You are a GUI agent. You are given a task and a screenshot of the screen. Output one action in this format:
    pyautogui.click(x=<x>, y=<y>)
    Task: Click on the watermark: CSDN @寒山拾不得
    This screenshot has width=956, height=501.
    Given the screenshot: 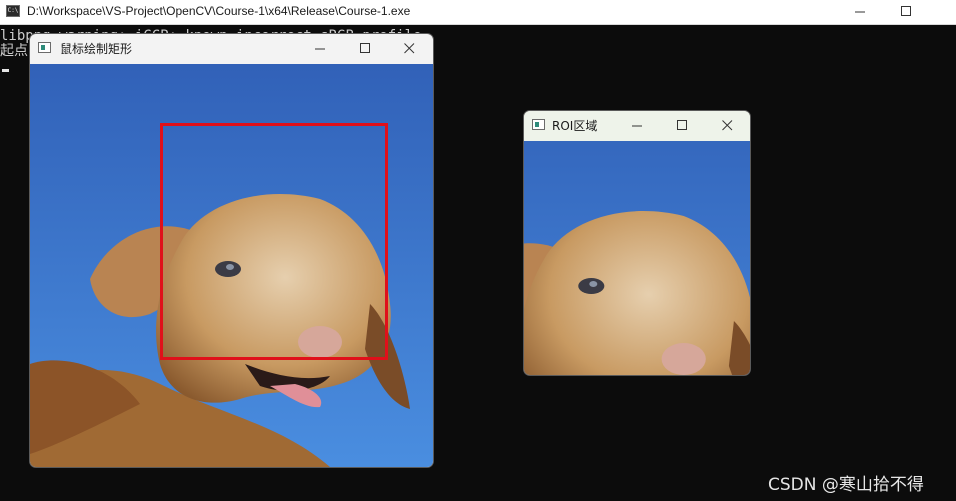 What is the action you would take?
    pyautogui.click(x=846, y=485)
    